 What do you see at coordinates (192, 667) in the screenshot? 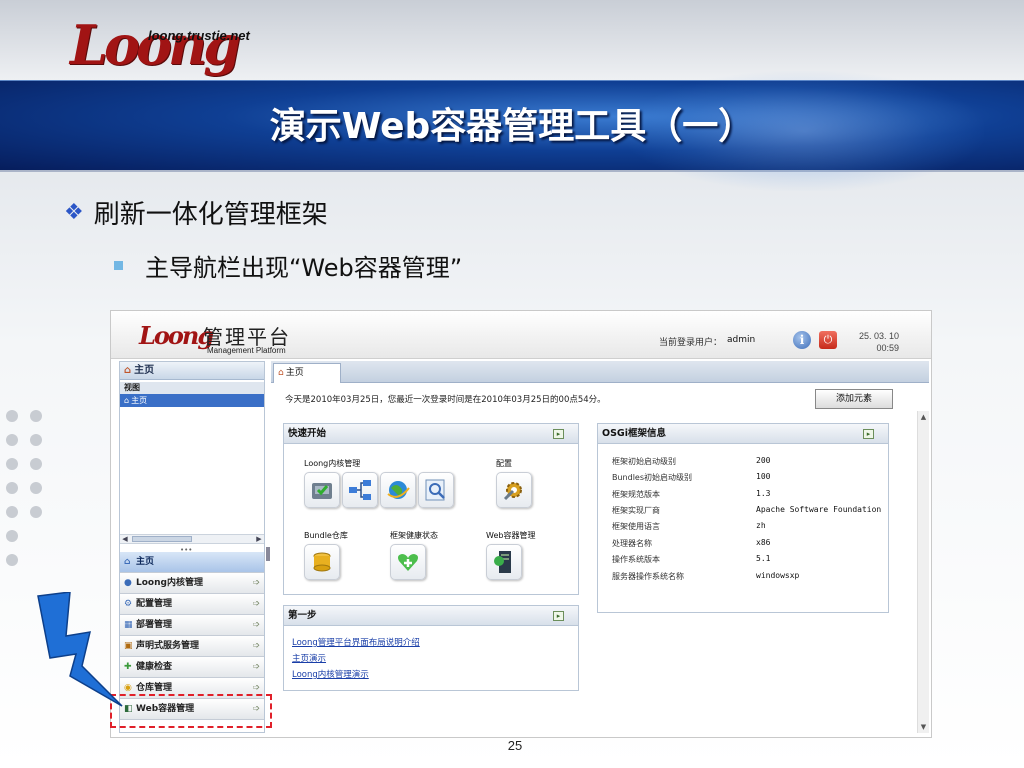
I see `nav-item-health-check: ✚ 健康检查 ➩` at bounding box center [192, 667].